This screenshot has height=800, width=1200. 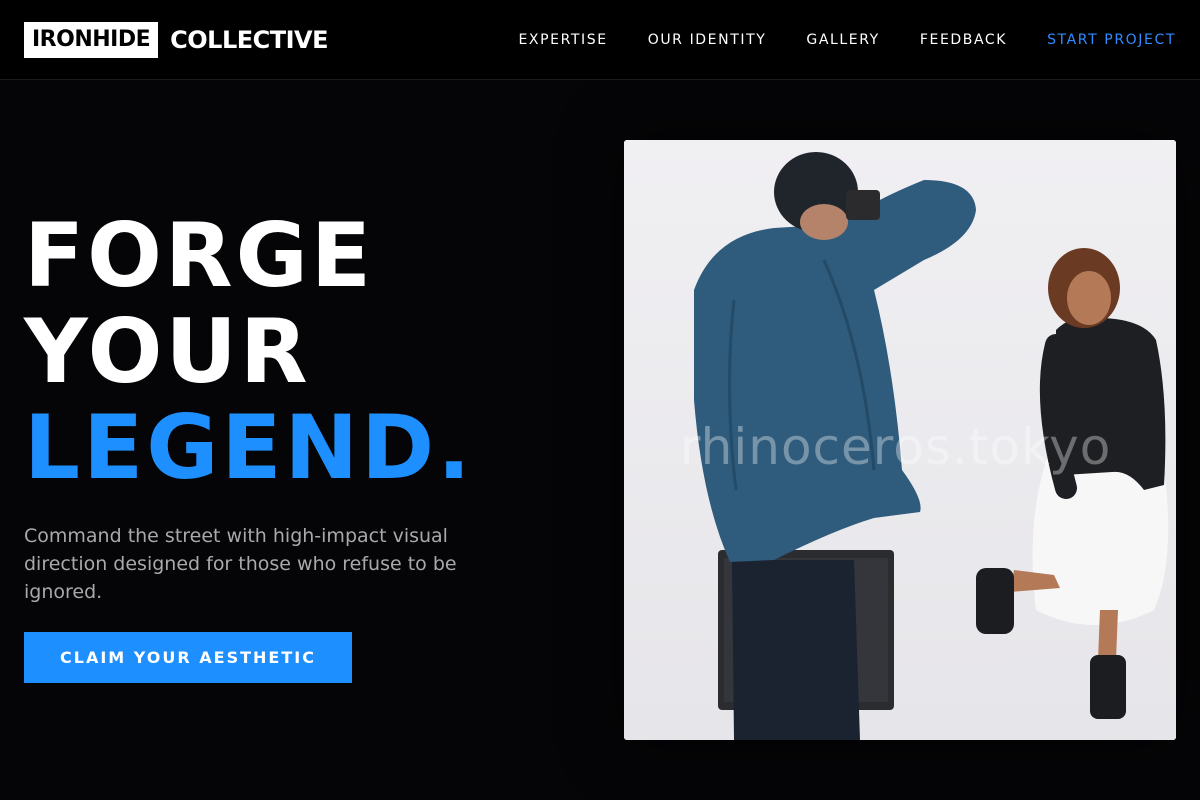 What do you see at coordinates (562, 40) in the screenshot?
I see `nav-link-expertise: EXPERTISE` at bounding box center [562, 40].